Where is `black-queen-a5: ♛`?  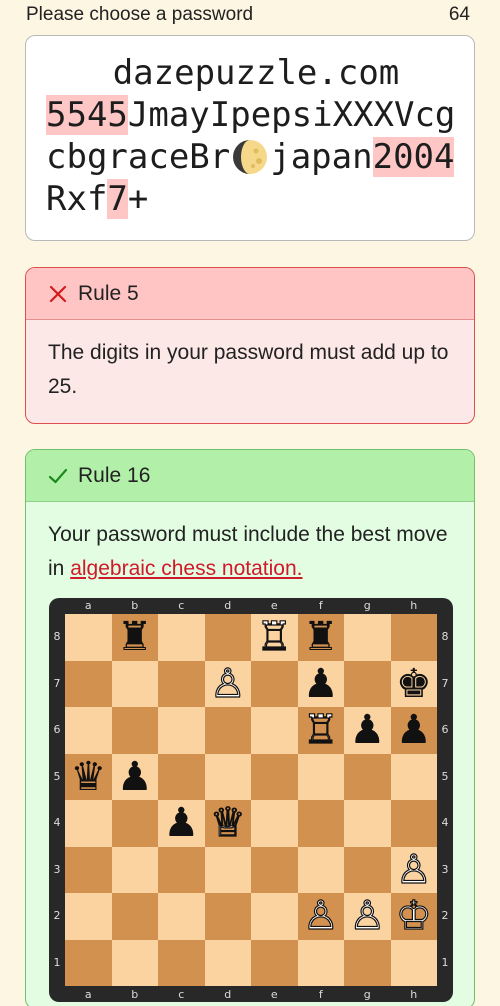
black-queen-a5: ♛ is located at coordinates (88, 777).